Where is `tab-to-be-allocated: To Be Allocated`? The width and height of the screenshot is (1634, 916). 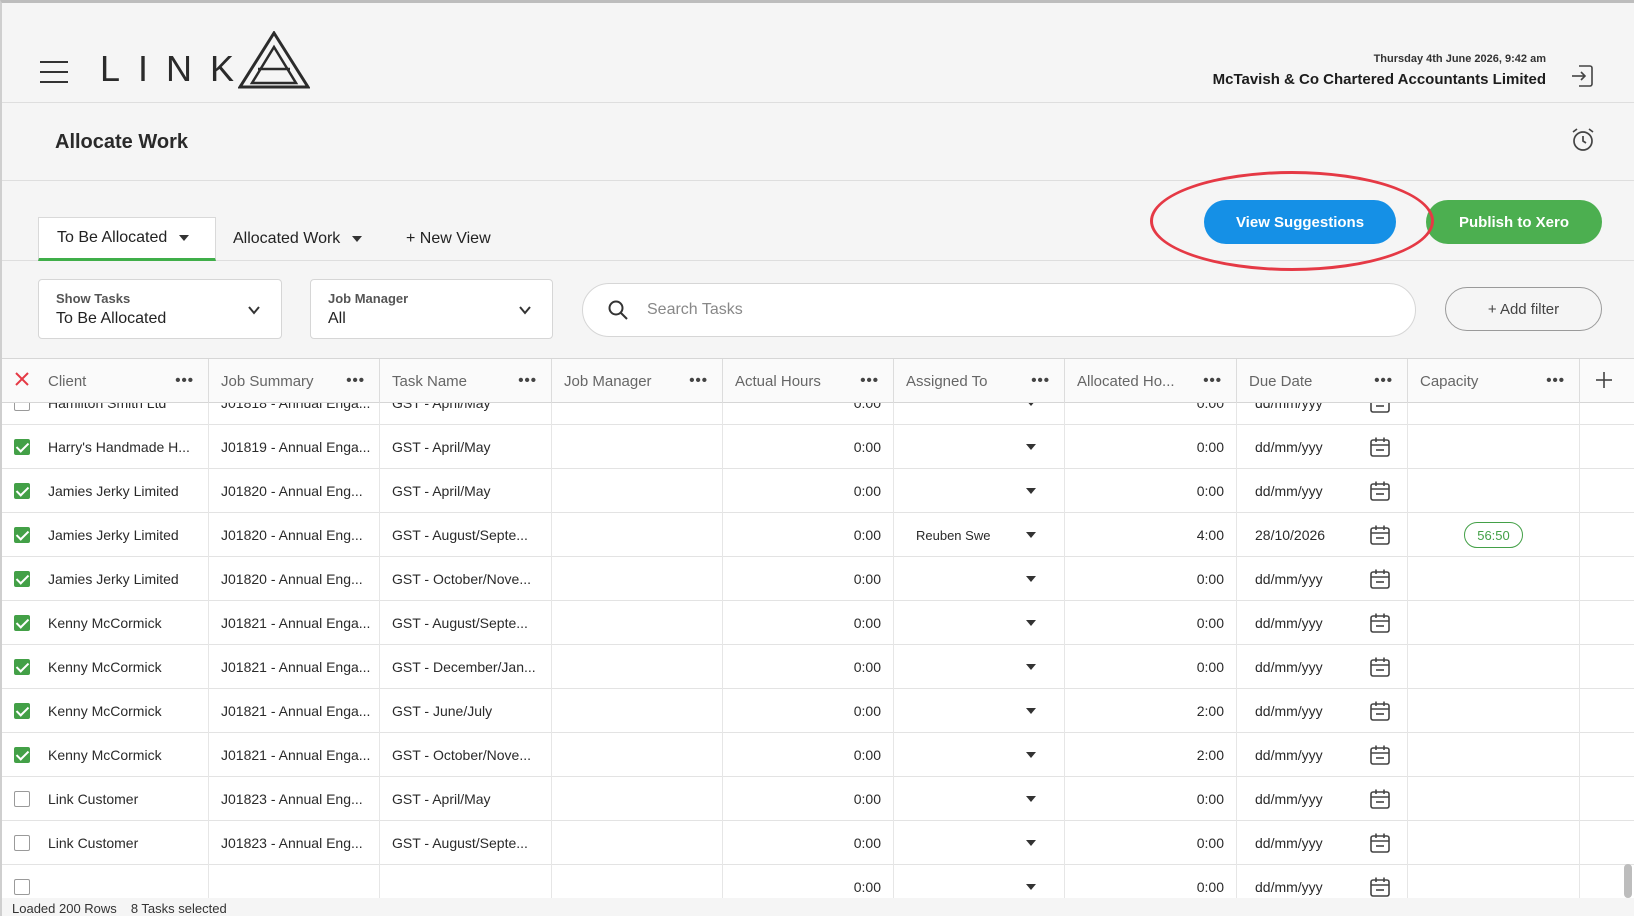 tab-to-be-allocated: To Be Allocated is located at coordinates (127, 239).